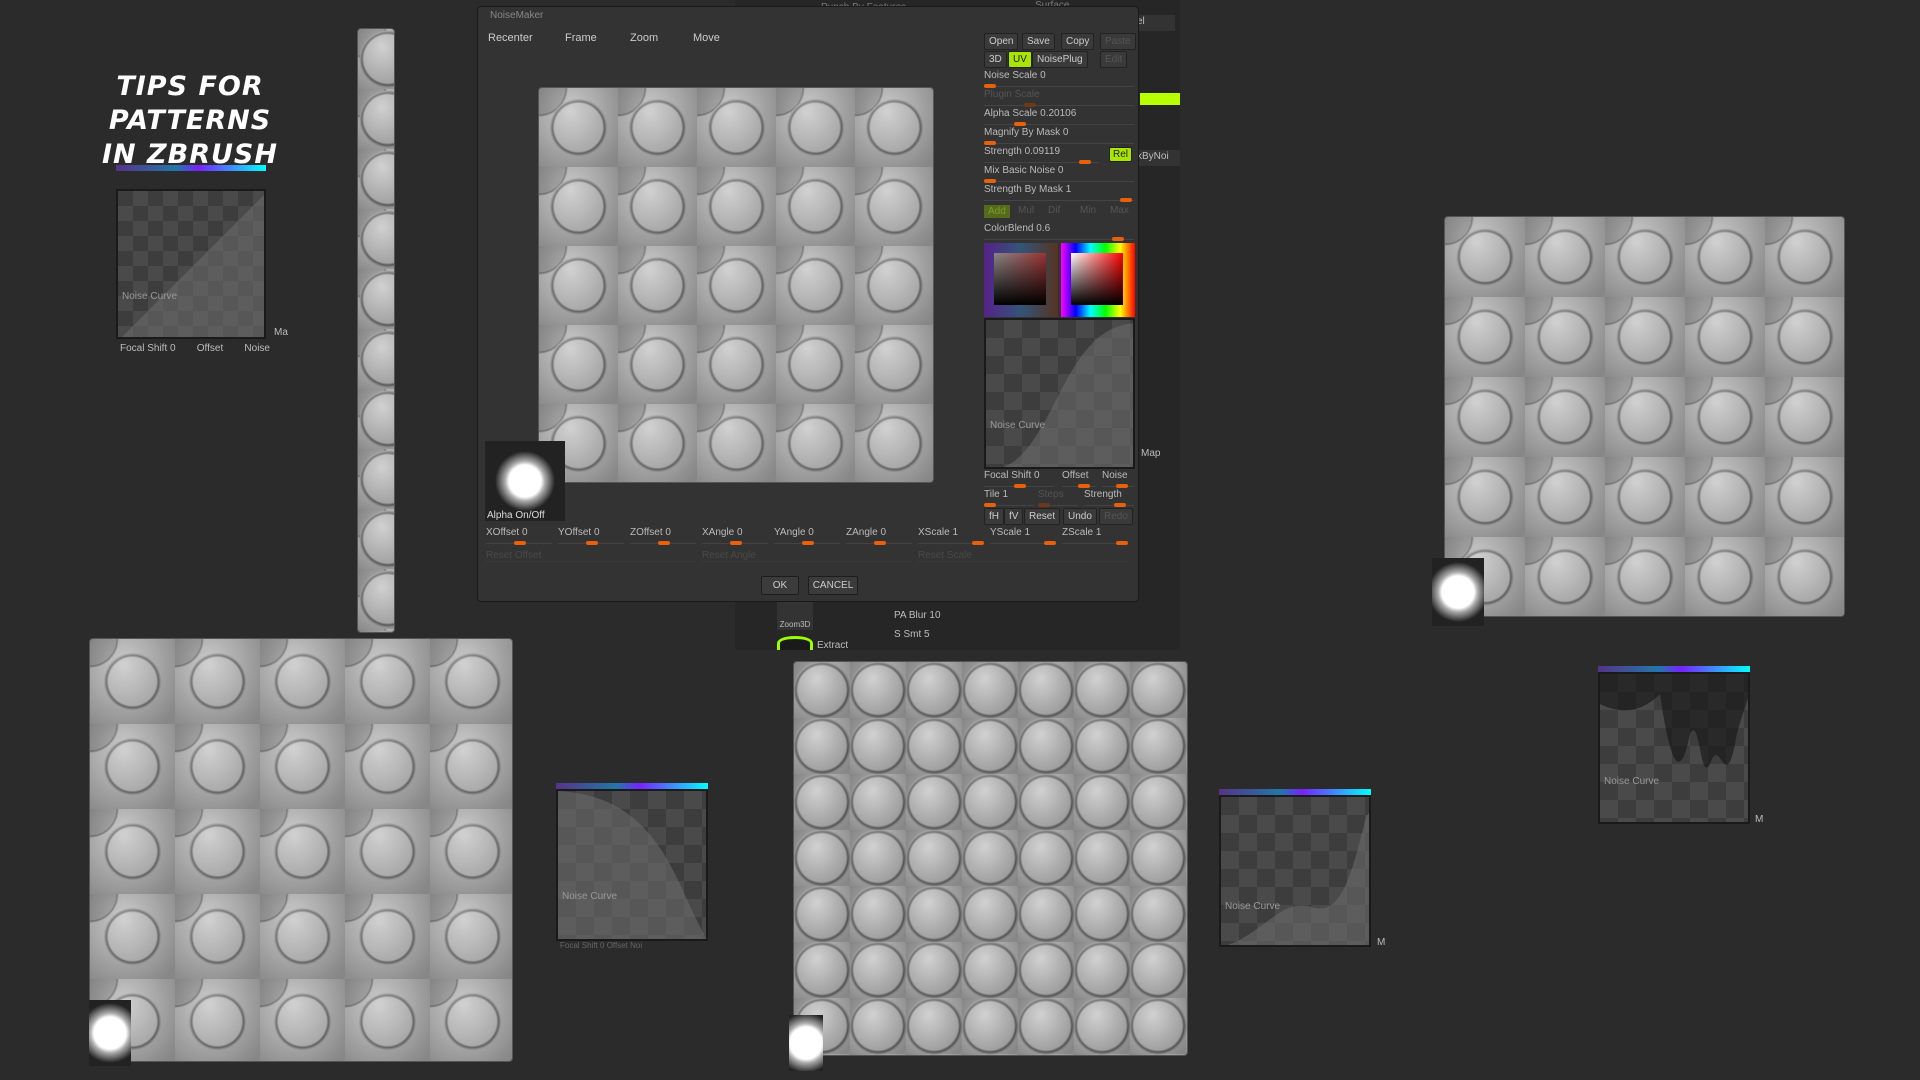 The height and width of the screenshot is (1080, 1920). Describe the element at coordinates (833, 585) in the screenshot. I see `cancel-button: CANCEL` at that location.